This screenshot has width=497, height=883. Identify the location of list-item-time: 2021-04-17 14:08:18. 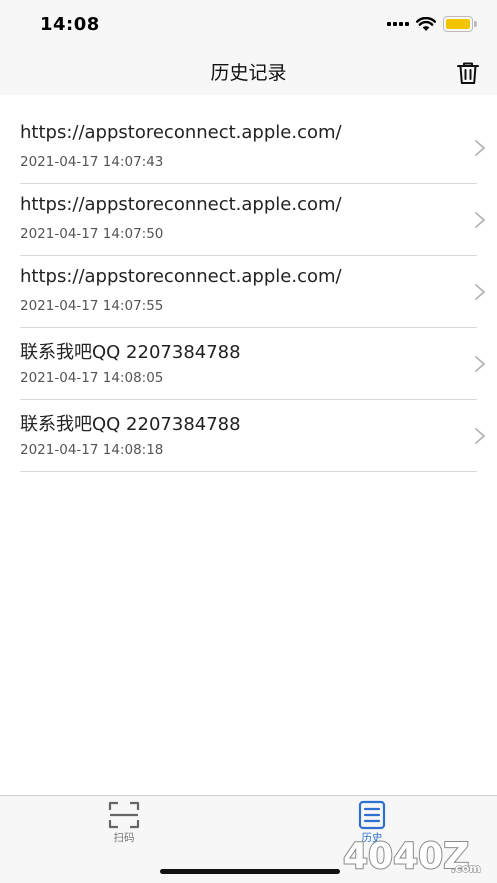
(92, 450).